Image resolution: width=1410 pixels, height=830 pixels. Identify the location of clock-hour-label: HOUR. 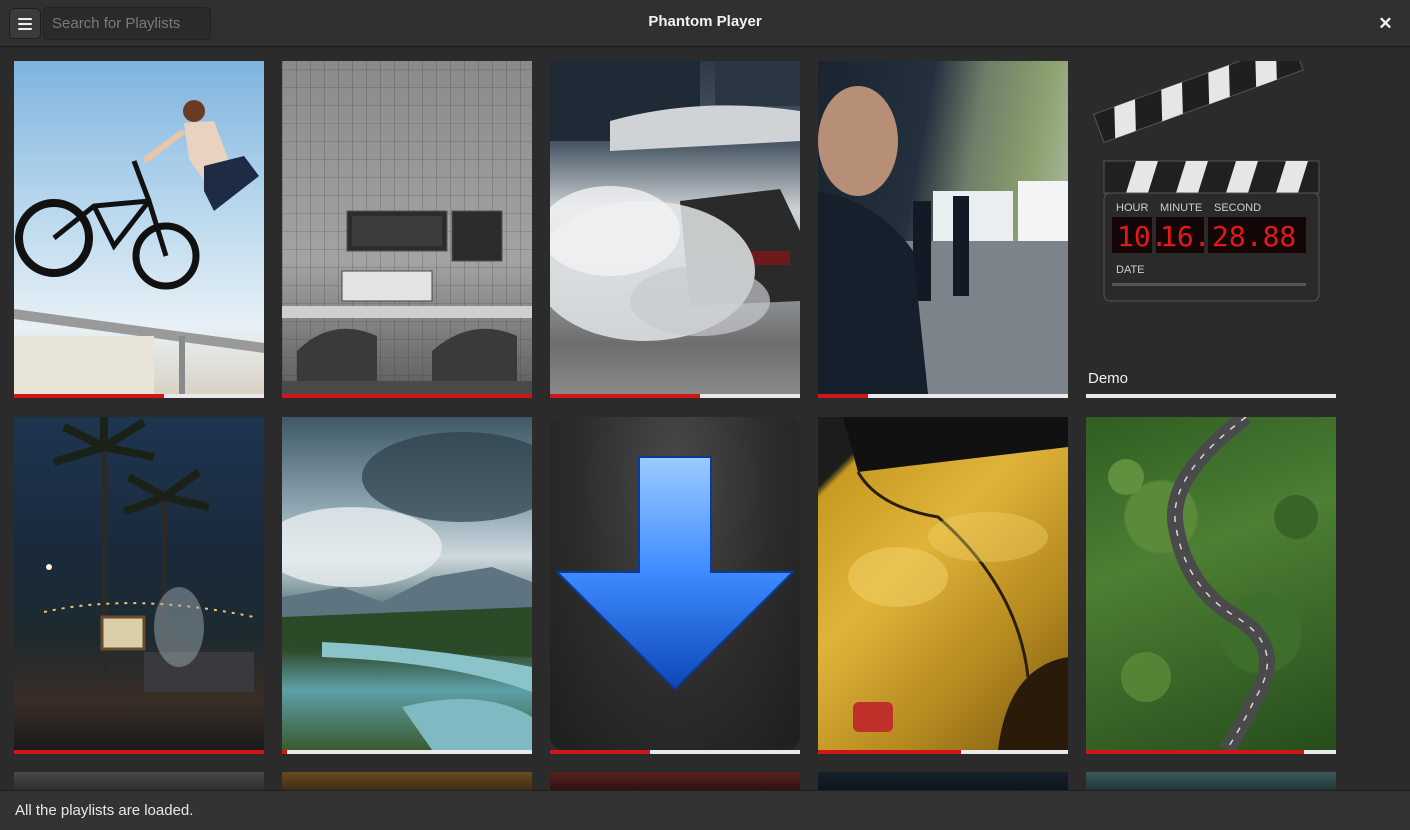
(1132, 208).